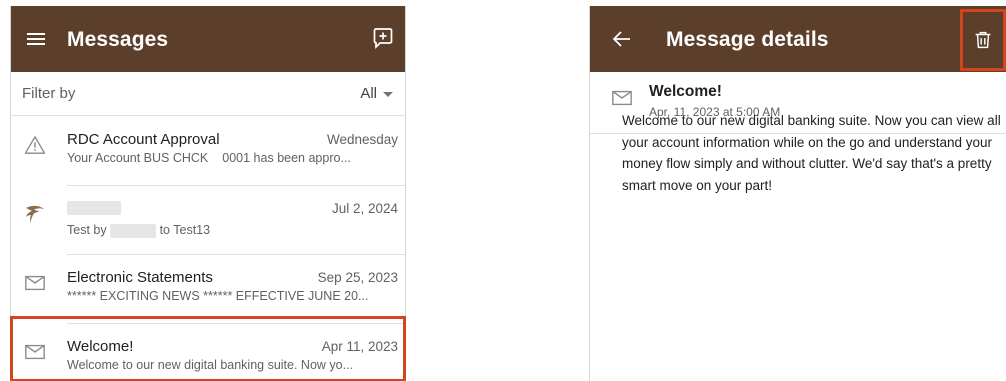 The width and height of the screenshot is (1006, 381). What do you see at coordinates (622, 39) in the screenshot?
I see `back-arrow-icon` at bounding box center [622, 39].